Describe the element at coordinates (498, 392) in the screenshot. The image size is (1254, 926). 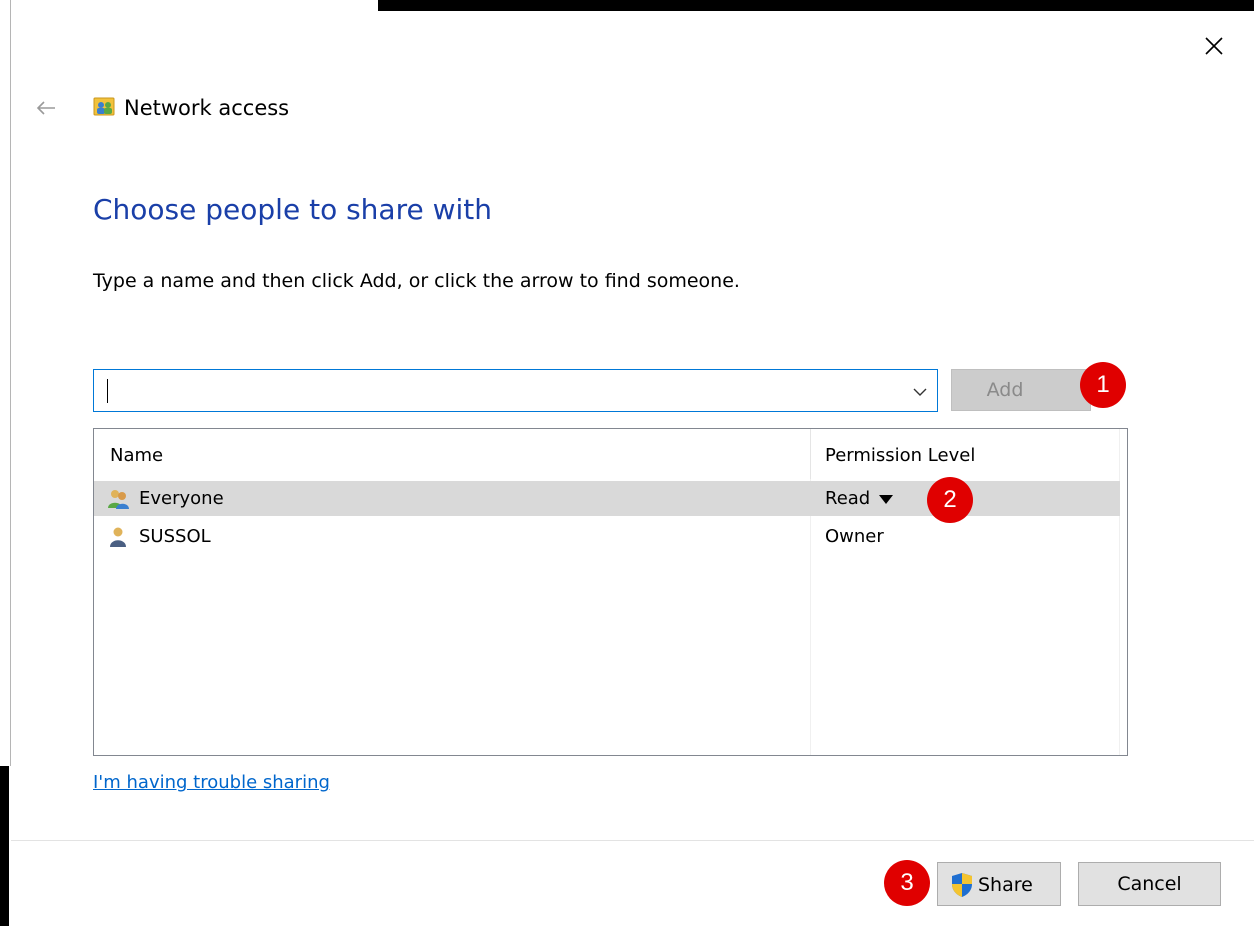
I see `name-input` at that location.